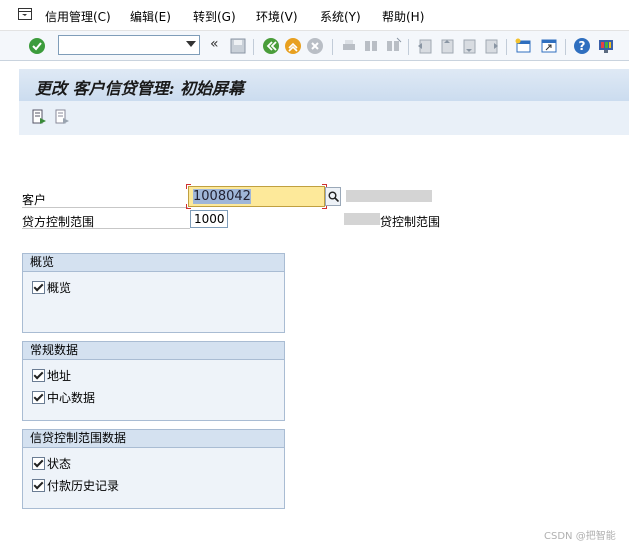 Image resolution: width=629 pixels, height=544 pixels. Describe the element at coordinates (447, 46) in the screenshot. I see `previous-page-icon` at that location.